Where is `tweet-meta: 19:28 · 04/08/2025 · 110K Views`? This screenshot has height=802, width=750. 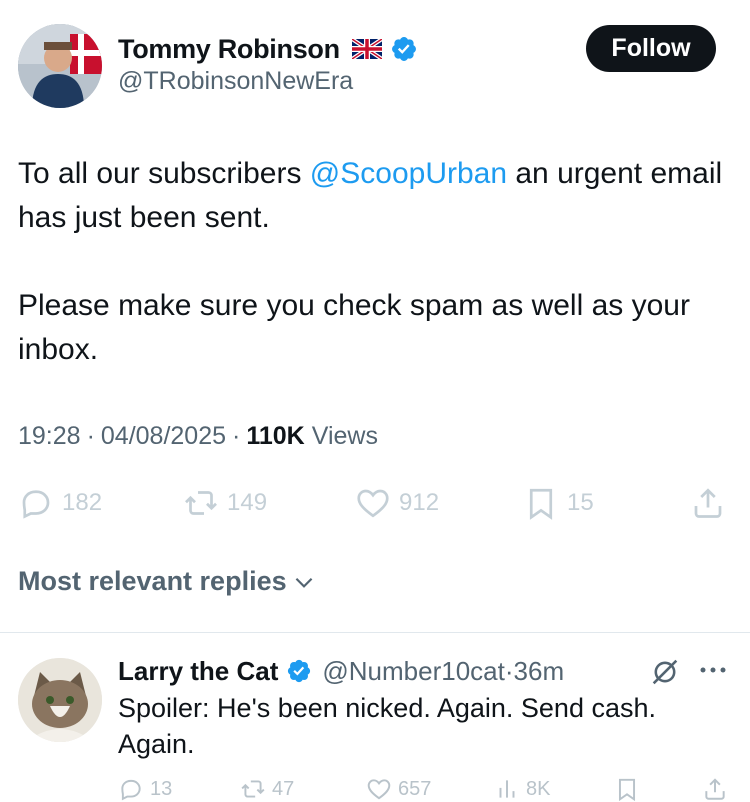
tweet-meta: 19:28 · 04/08/2025 · 110K Views is located at coordinates (198, 436).